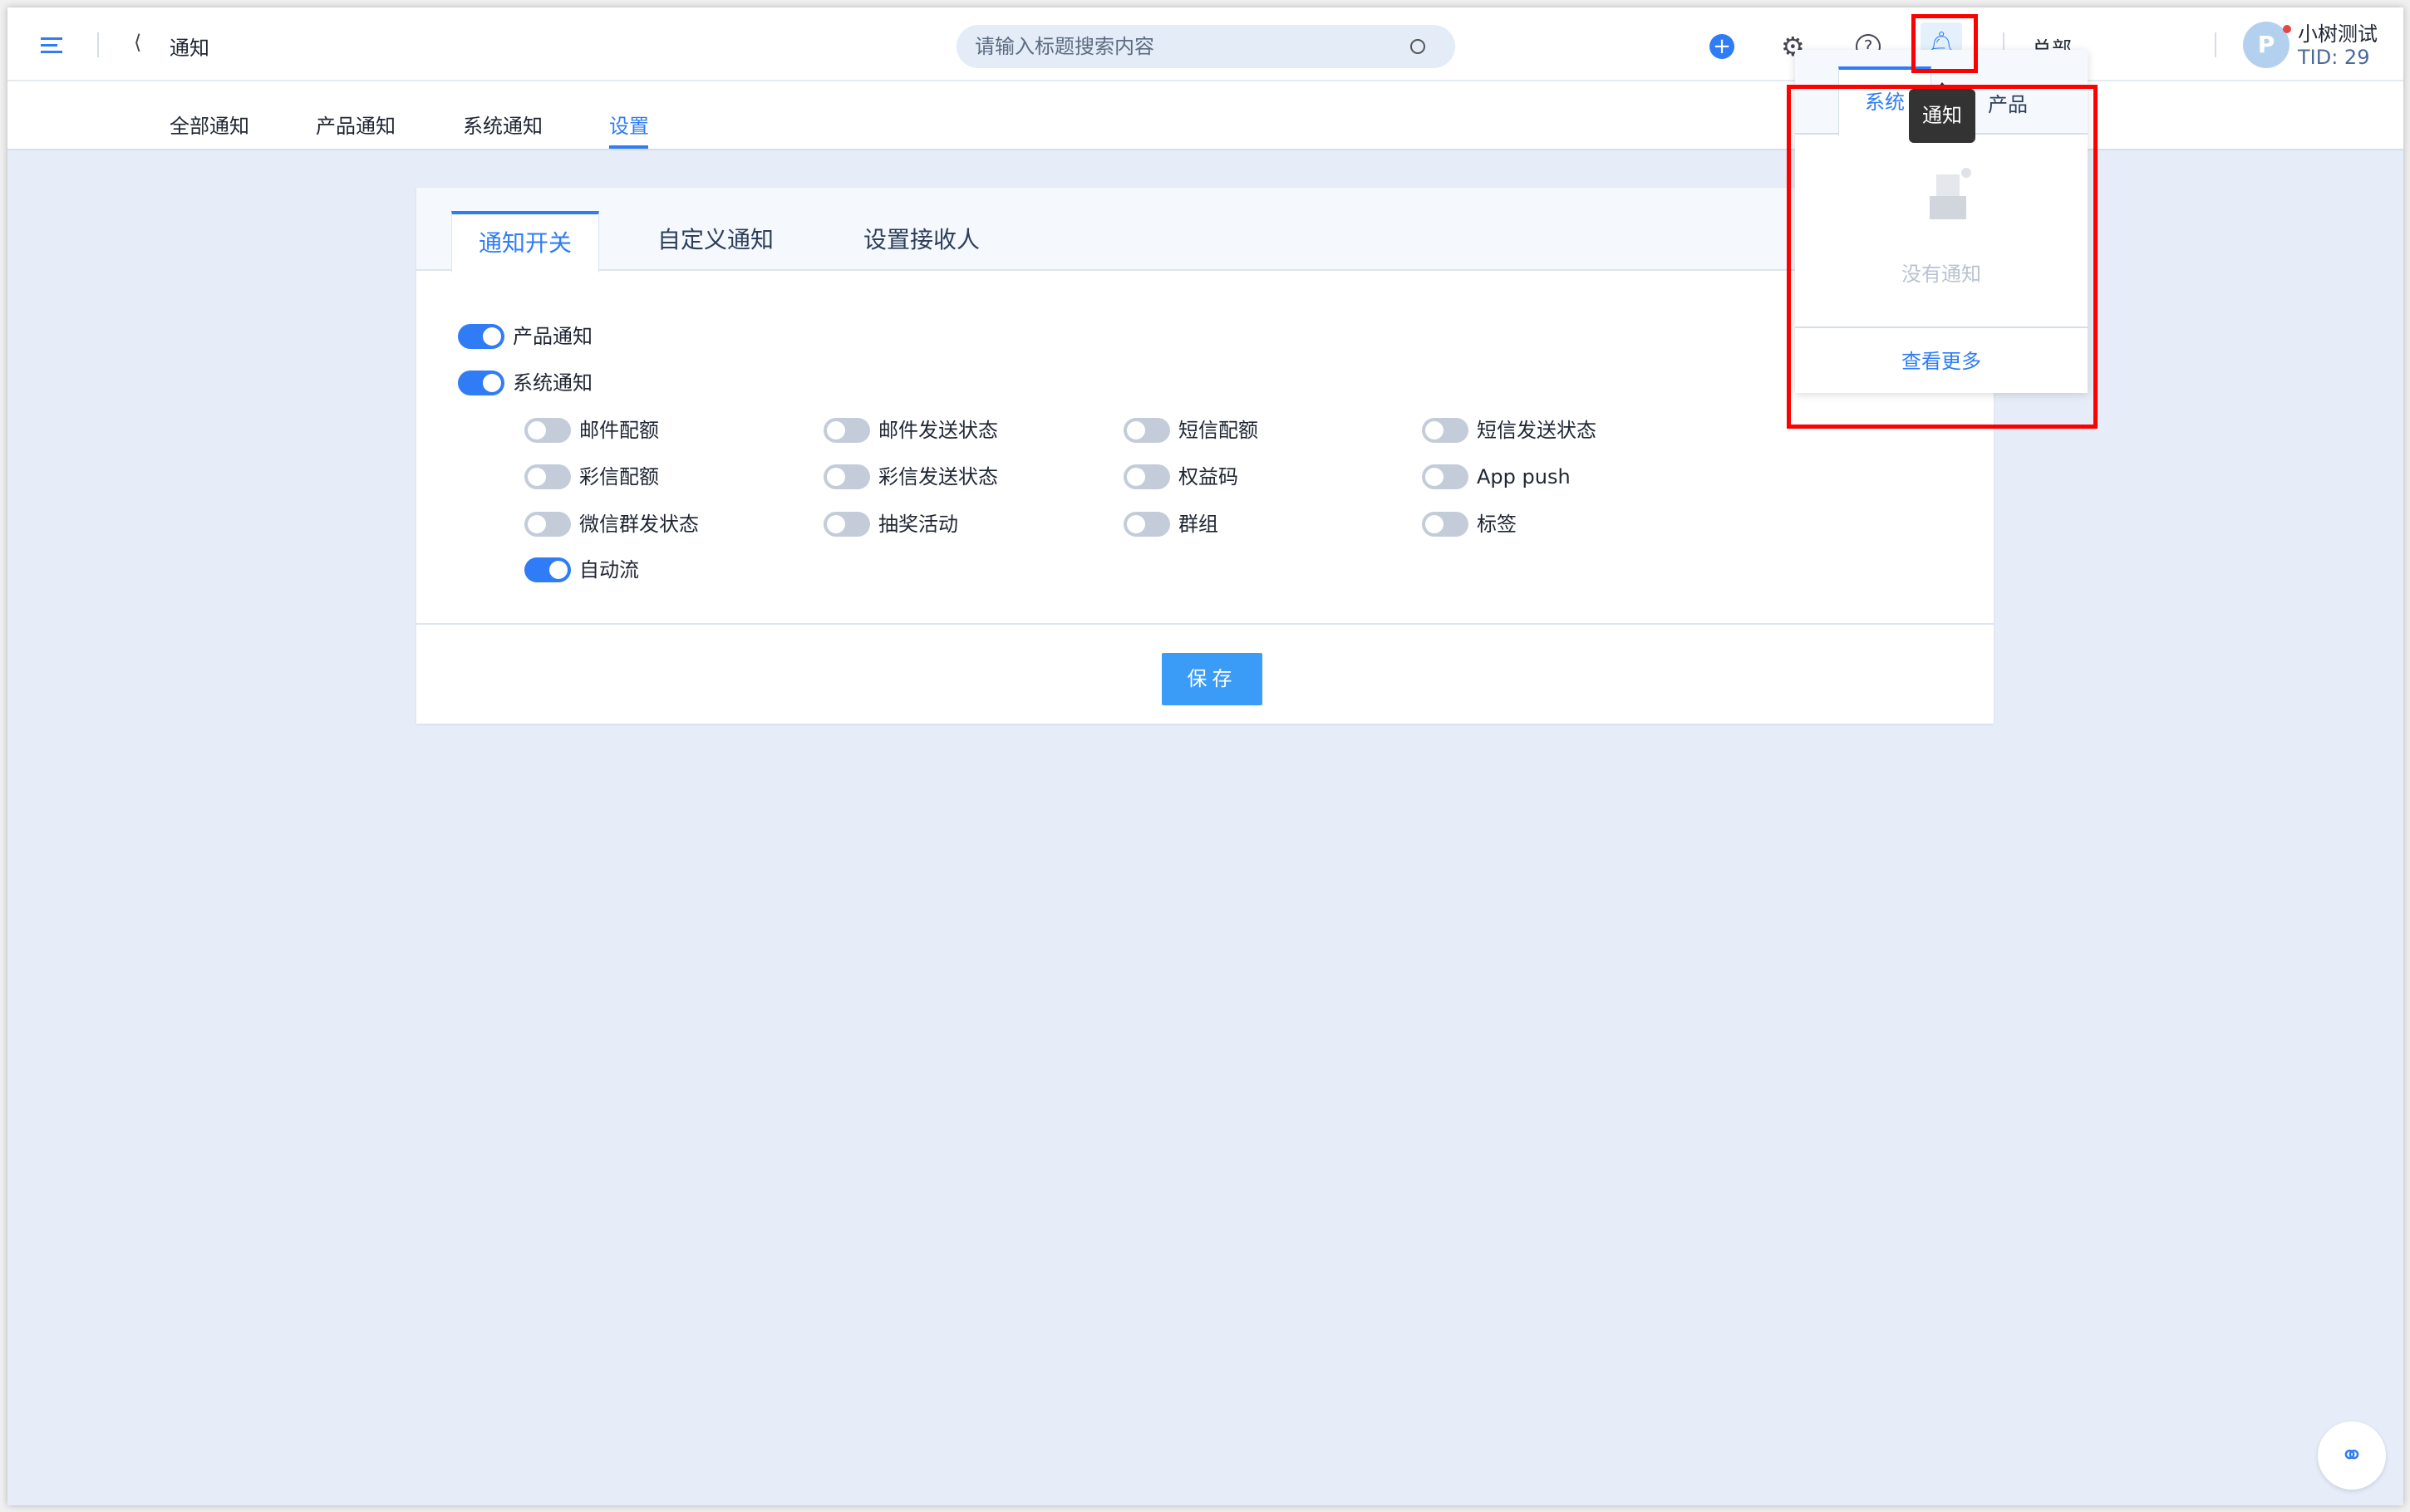  I want to click on sub-4-label: 彩信配额, so click(619, 476).